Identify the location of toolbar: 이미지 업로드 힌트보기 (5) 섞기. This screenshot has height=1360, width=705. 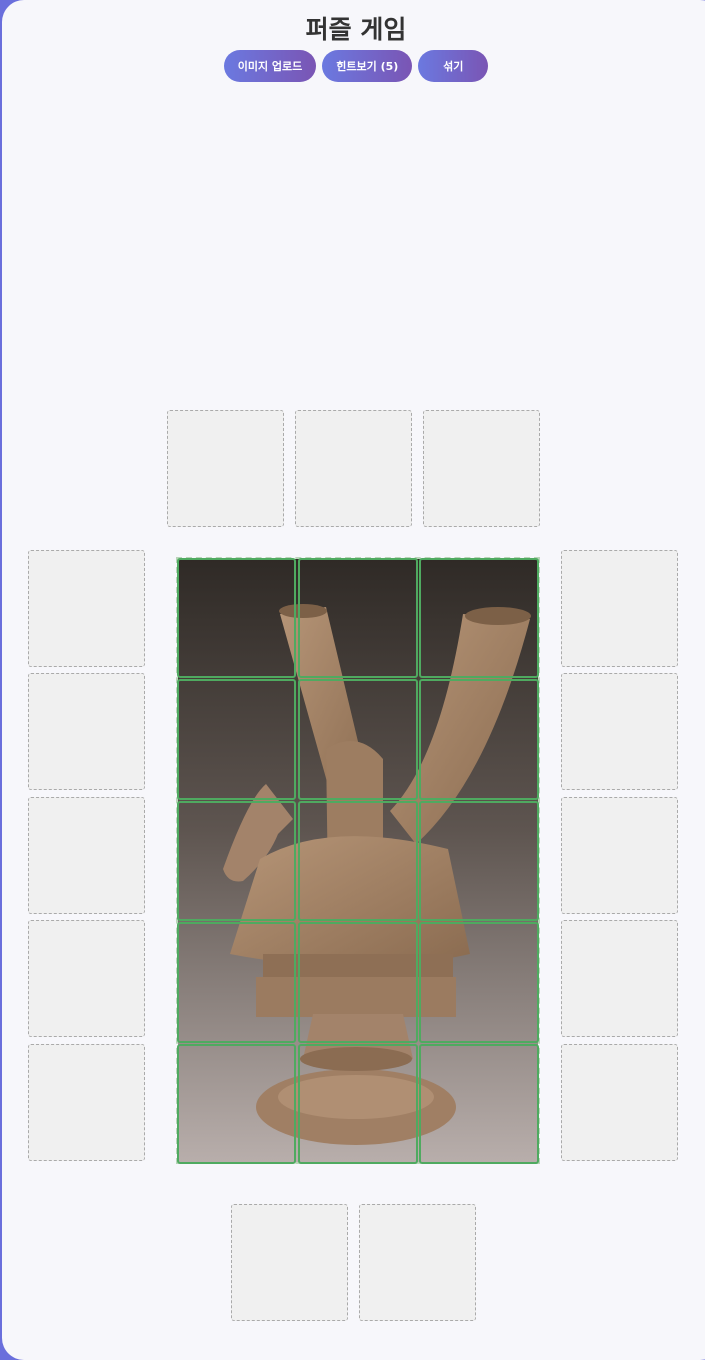
(353, 66).